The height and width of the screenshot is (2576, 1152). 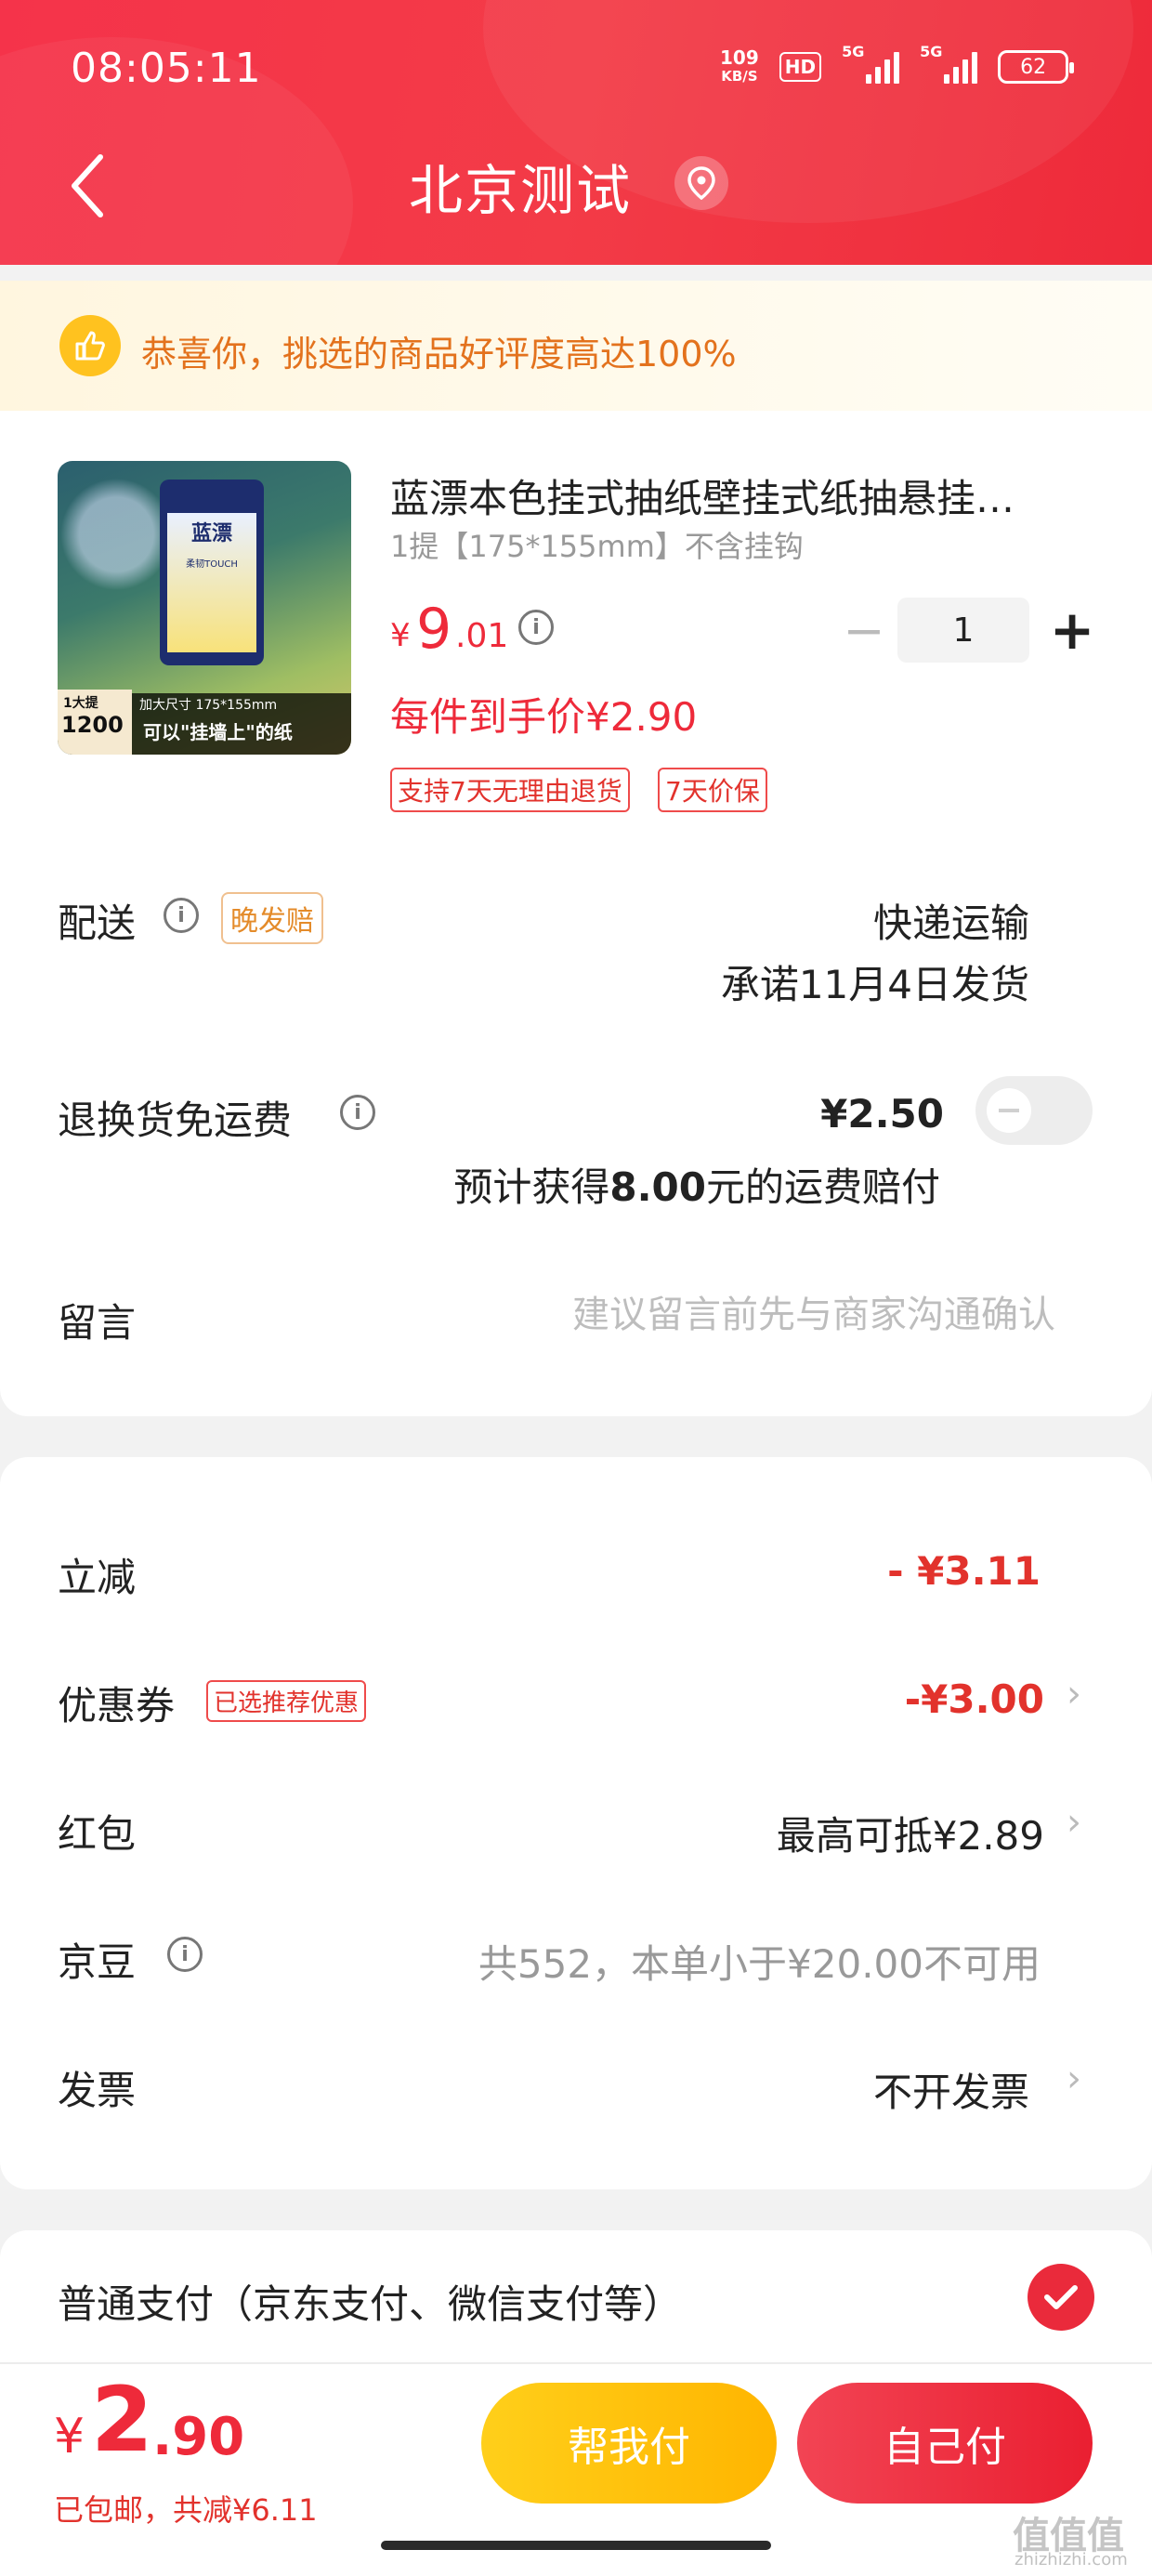 What do you see at coordinates (974, 1699) in the screenshot?
I see `coupon-value: -¥3.00` at bounding box center [974, 1699].